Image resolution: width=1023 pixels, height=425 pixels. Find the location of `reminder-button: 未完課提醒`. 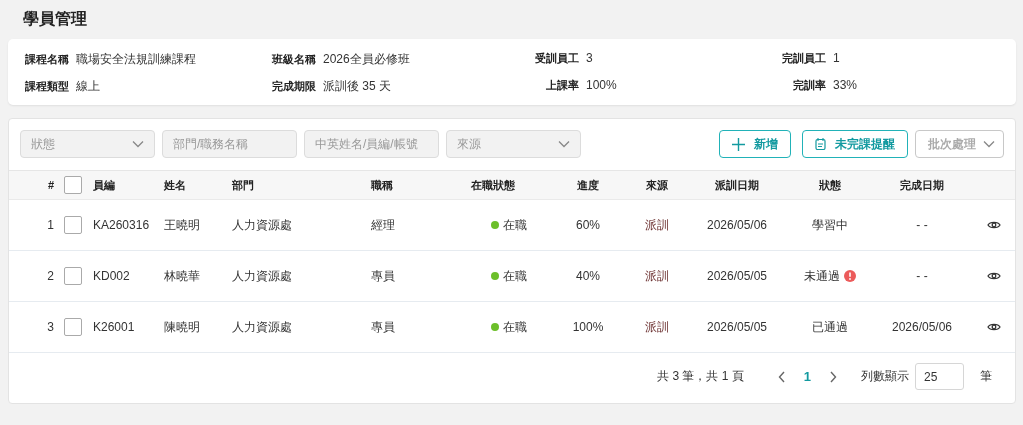

reminder-button: 未完課提醒 is located at coordinates (855, 144).